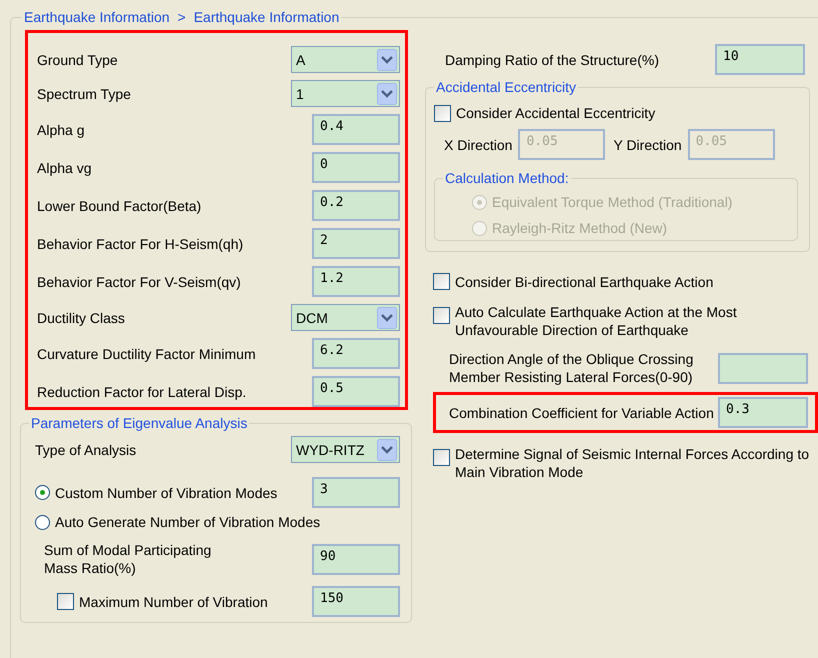  I want to click on value-field: 3, so click(356, 492).